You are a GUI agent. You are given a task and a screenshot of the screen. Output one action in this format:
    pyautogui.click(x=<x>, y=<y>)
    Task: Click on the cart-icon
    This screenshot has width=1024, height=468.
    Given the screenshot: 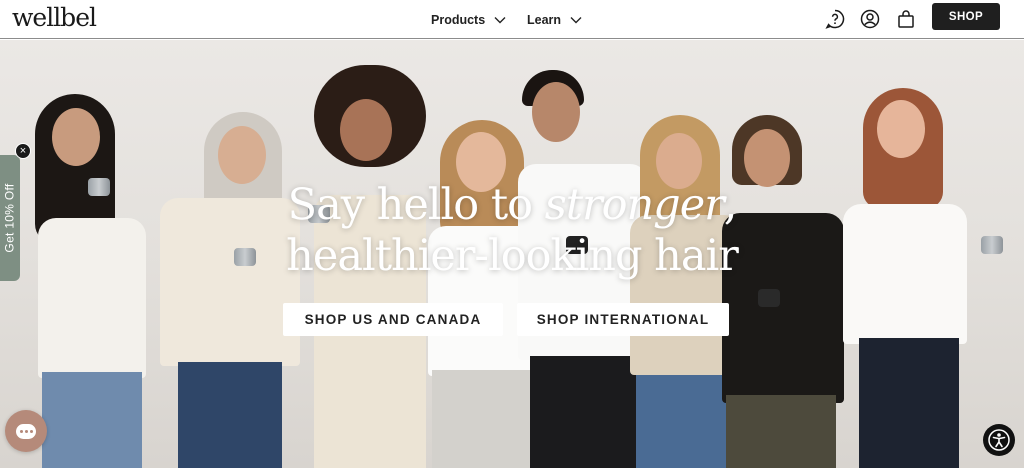 What is the action you would take?
    pyautogui.click(x=906, y=19)
    